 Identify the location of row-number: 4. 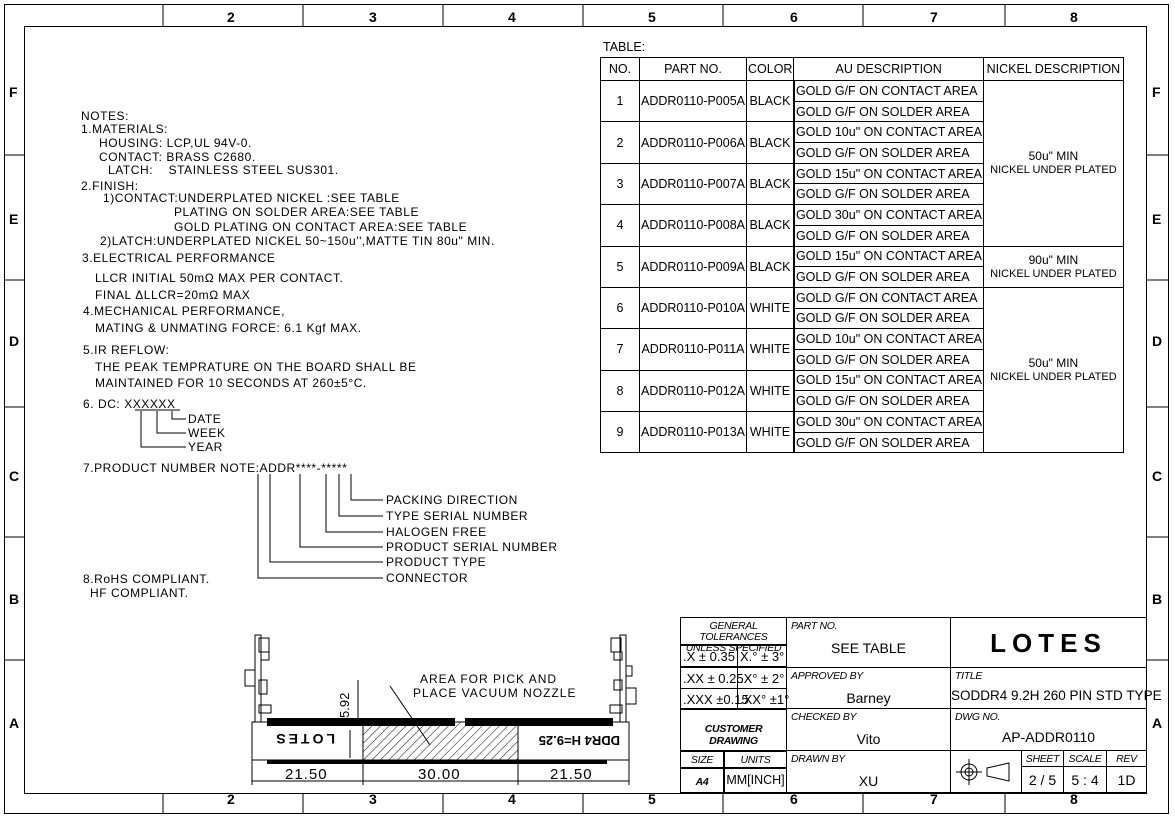
(620, 225).